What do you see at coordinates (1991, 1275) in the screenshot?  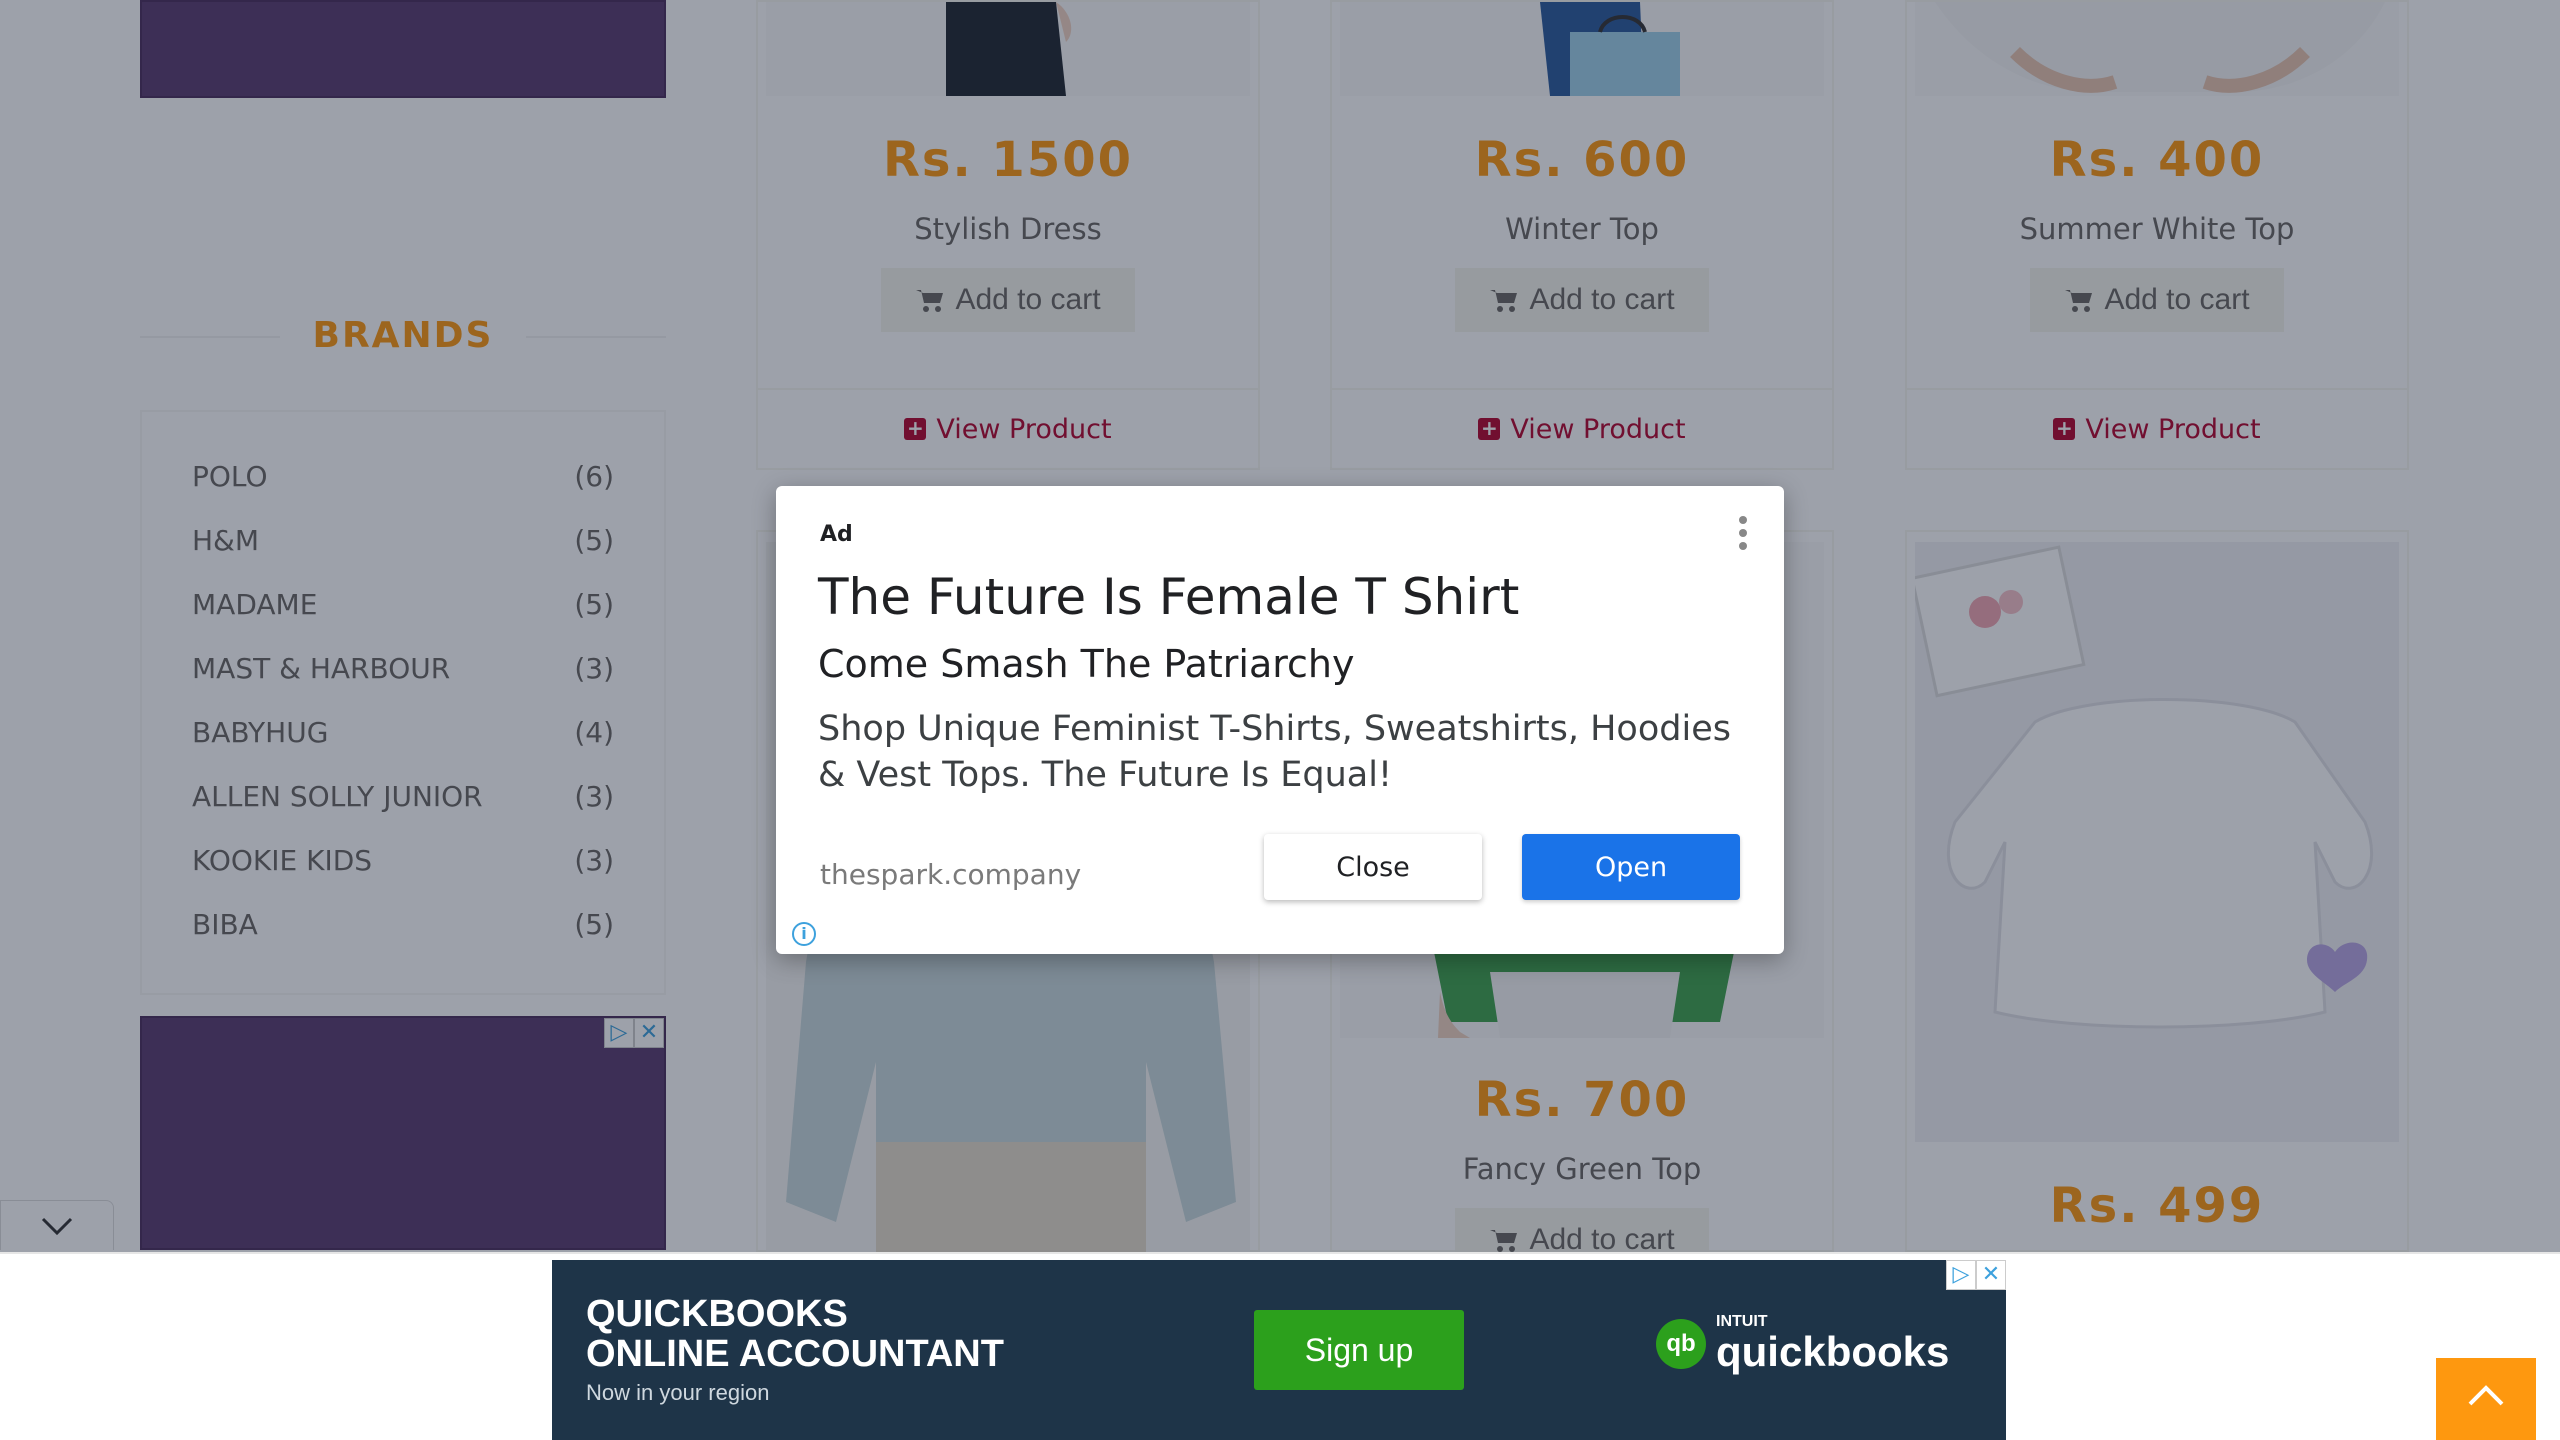 I see `ad-close-icon: ✕` at bounding box center [1991, 1275].